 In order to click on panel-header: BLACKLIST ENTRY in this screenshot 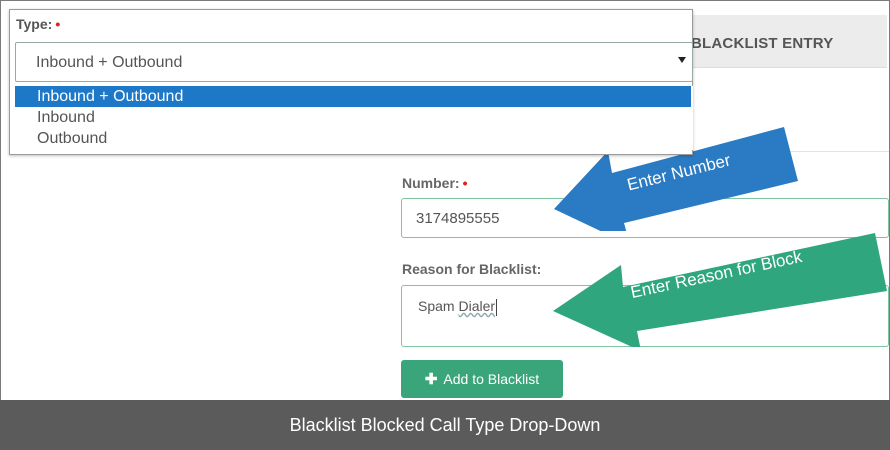, I will do `click(789, 41)`.